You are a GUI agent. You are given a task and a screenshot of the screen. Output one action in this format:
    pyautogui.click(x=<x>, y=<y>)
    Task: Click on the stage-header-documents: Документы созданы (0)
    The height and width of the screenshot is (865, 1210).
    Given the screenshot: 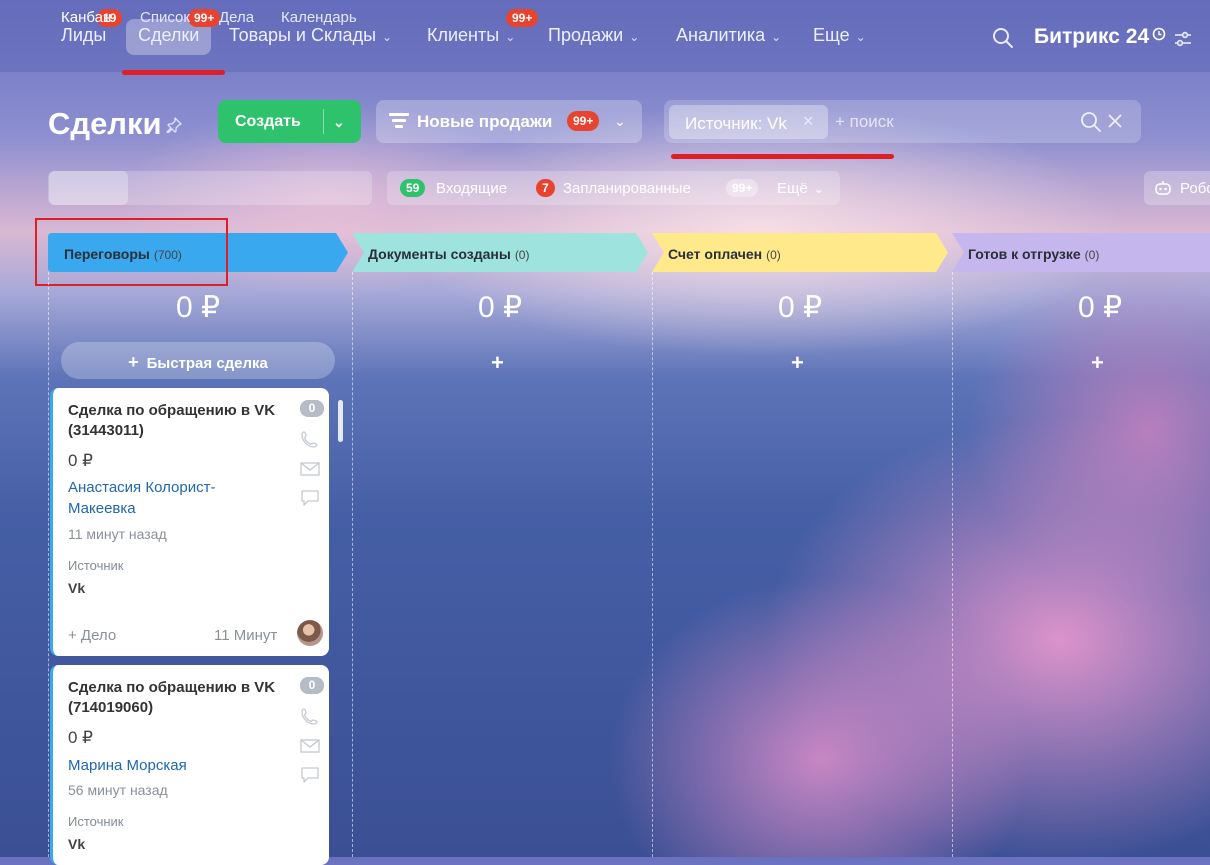 What is the action you would take?
    pyautogui.click(x=500, y=252)
    